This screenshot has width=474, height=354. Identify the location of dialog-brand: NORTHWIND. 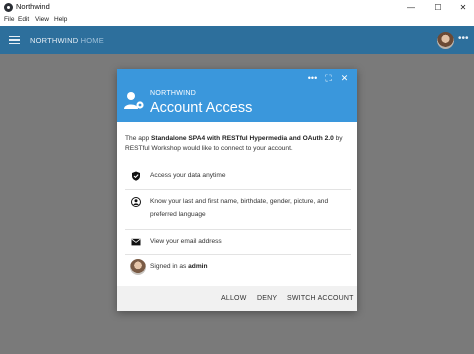
(173, 93).